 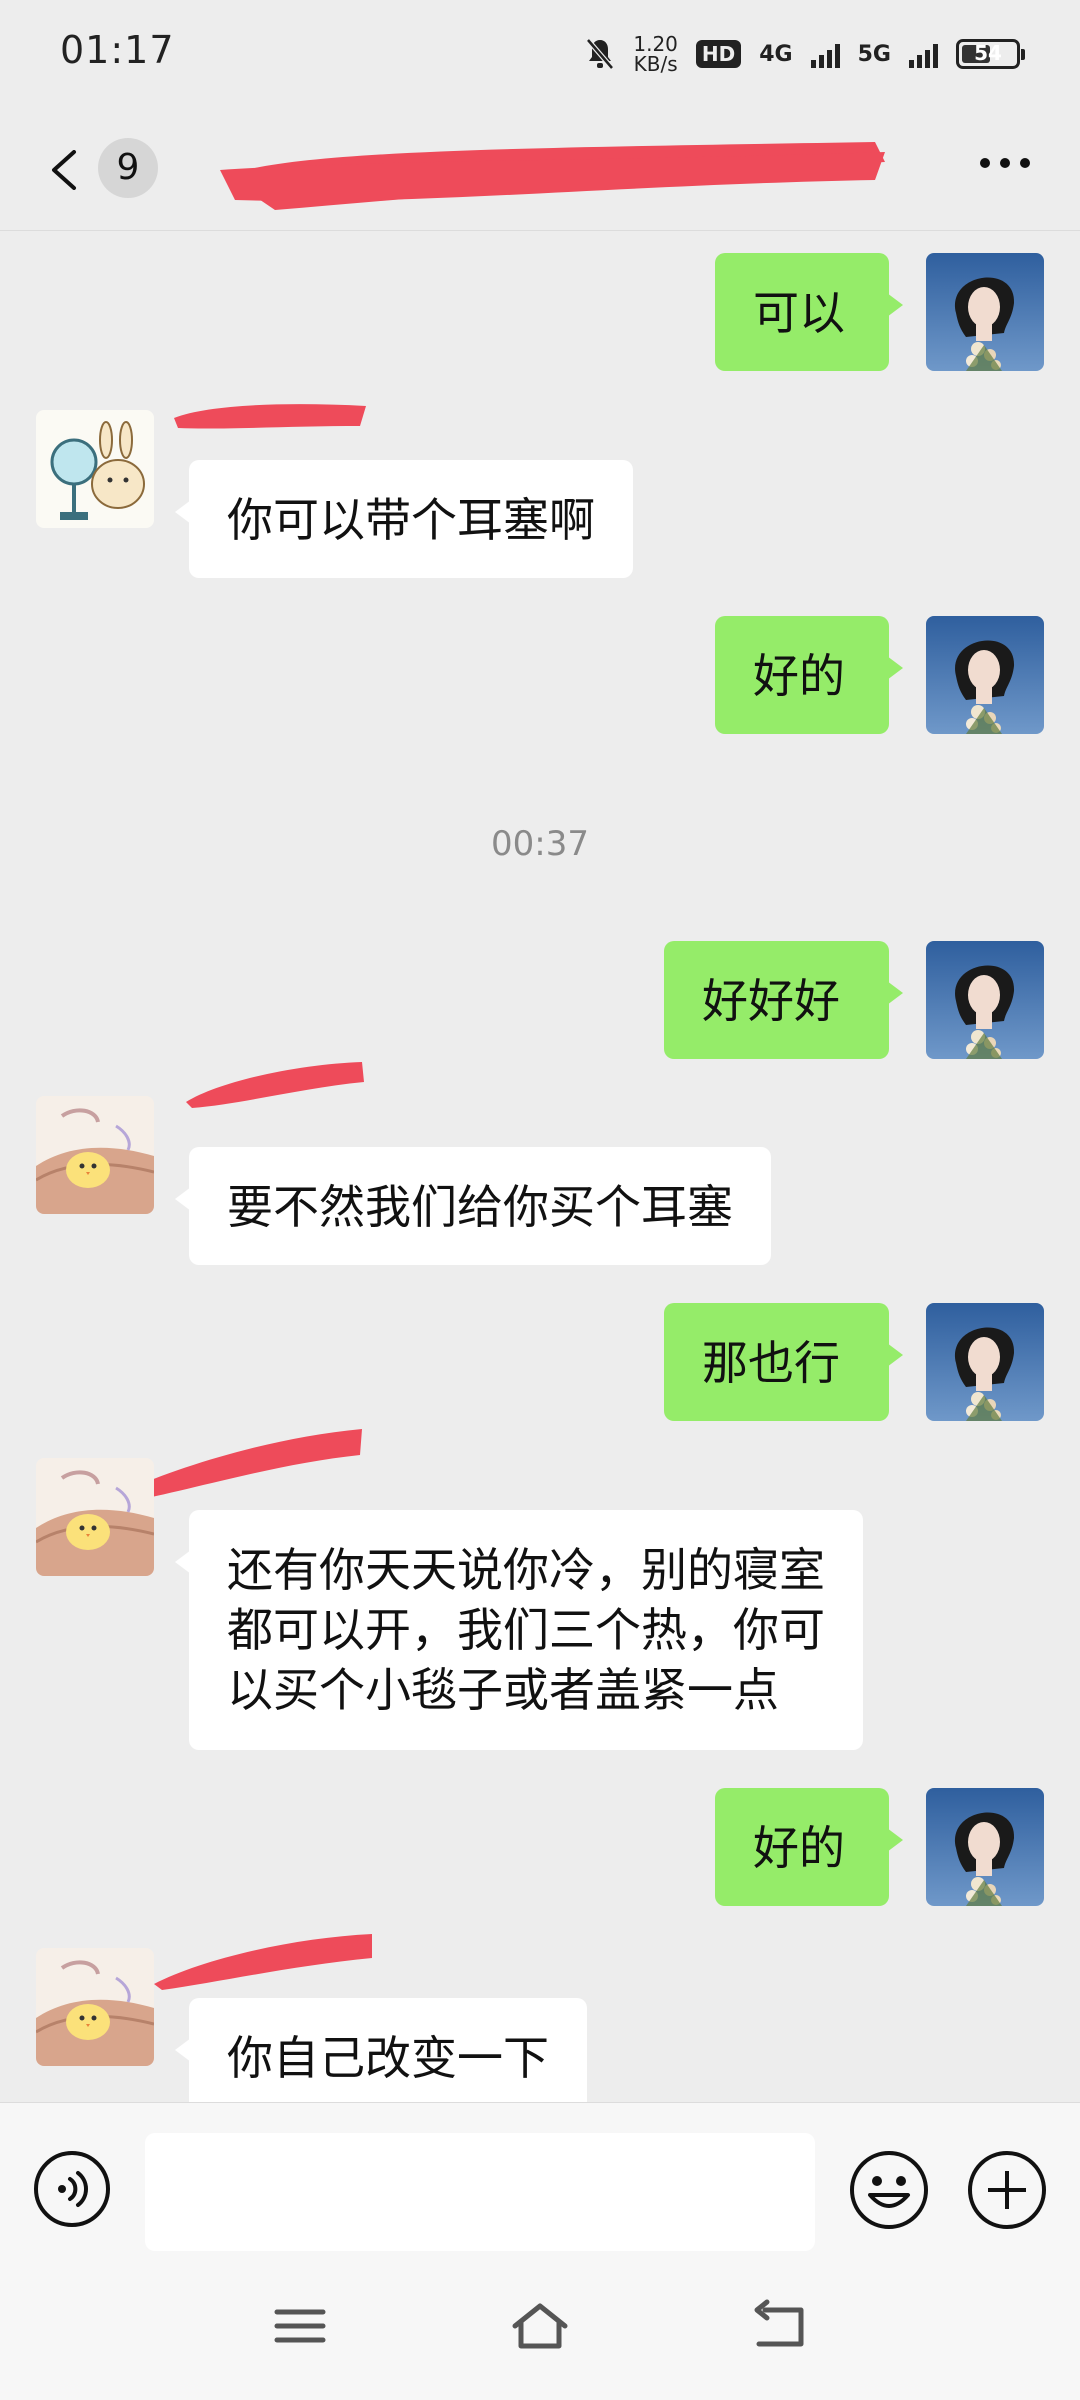 What do you see at coordinates (783, 1362) in the screenshot?
I see `my-message-bubble: 那也行` at bounding box center [783, 1362].